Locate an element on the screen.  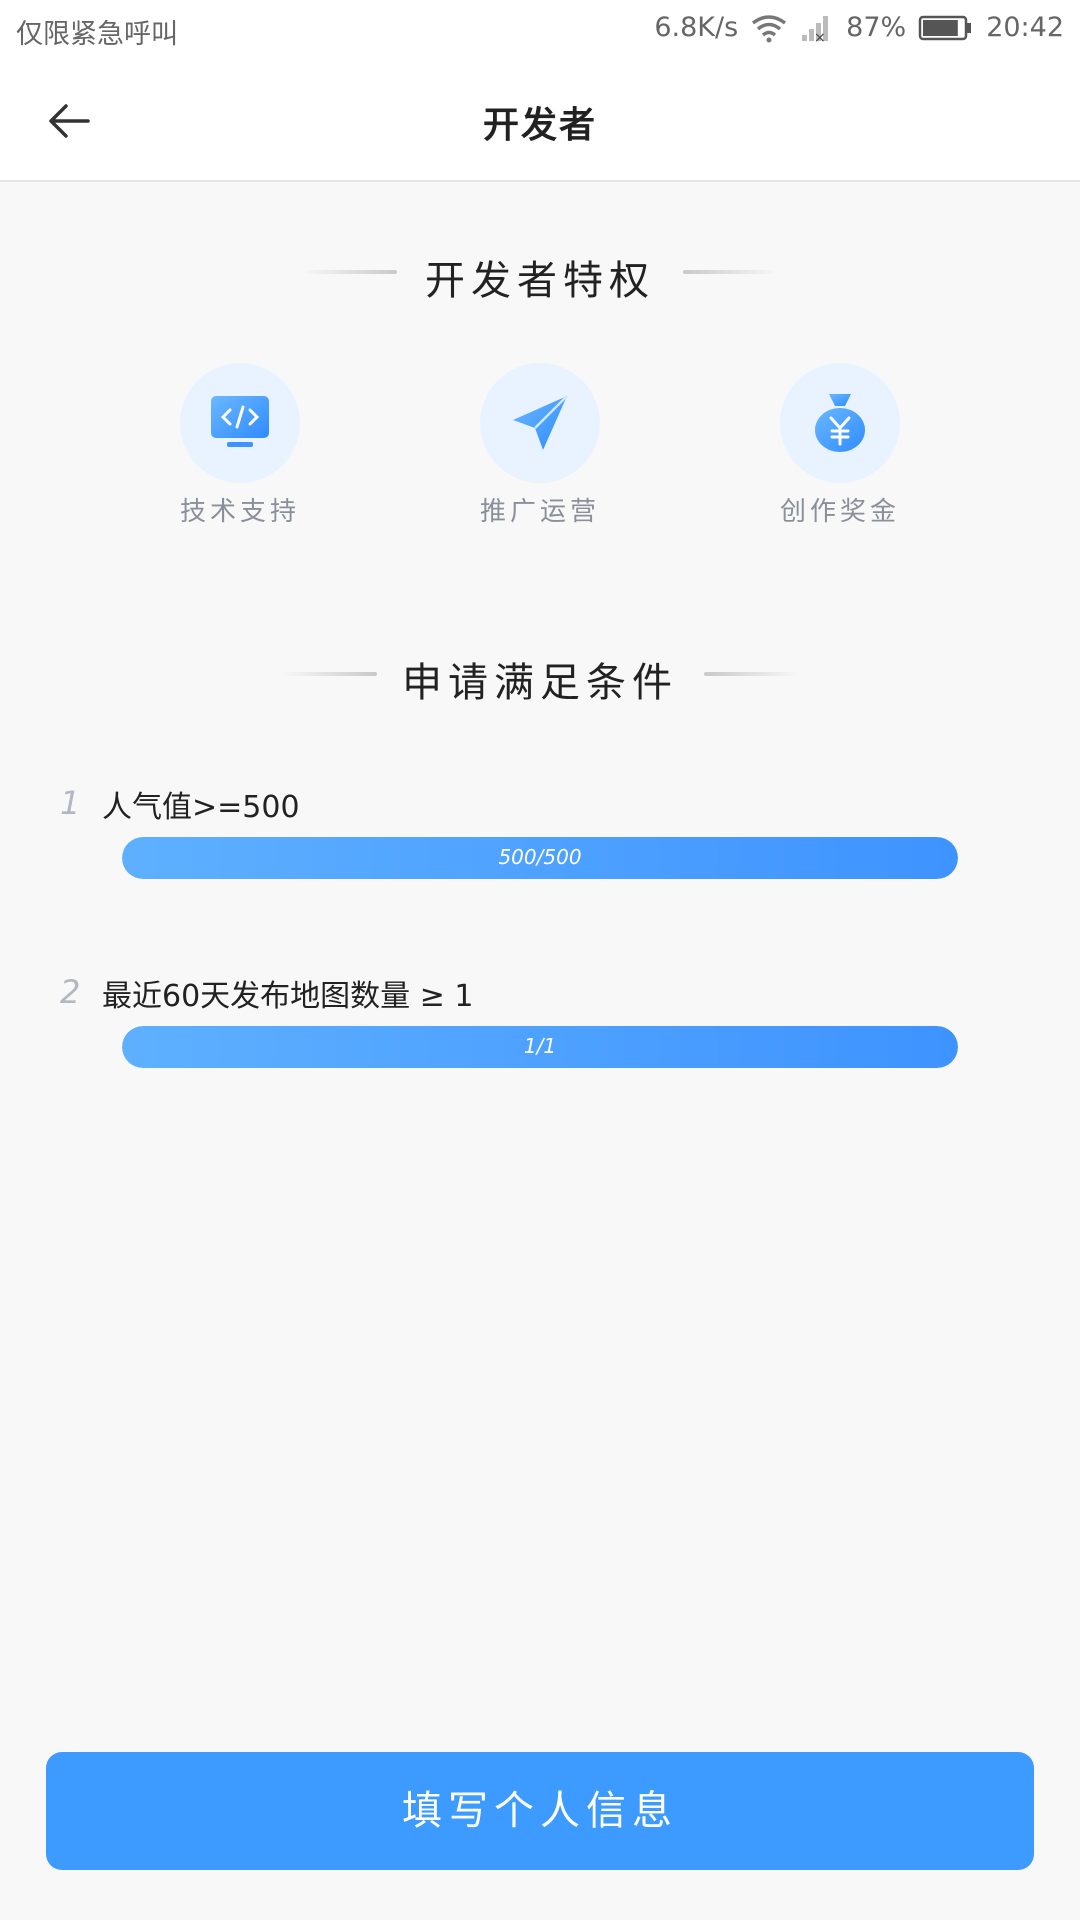
privilege-label: 推广运营 is located at coordinates (539, 512).